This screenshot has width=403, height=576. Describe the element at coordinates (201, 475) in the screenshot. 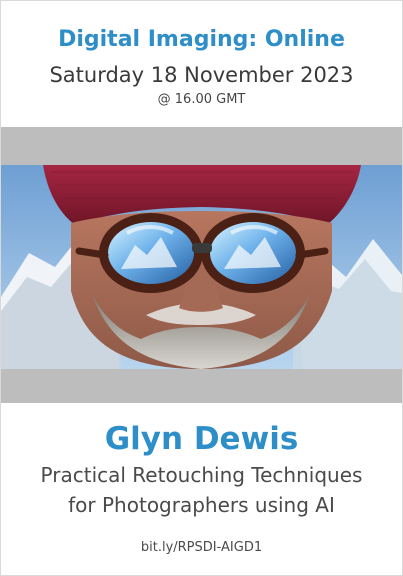

I see `talk-title-line-1: Practical Retouching Techniques` at that location.